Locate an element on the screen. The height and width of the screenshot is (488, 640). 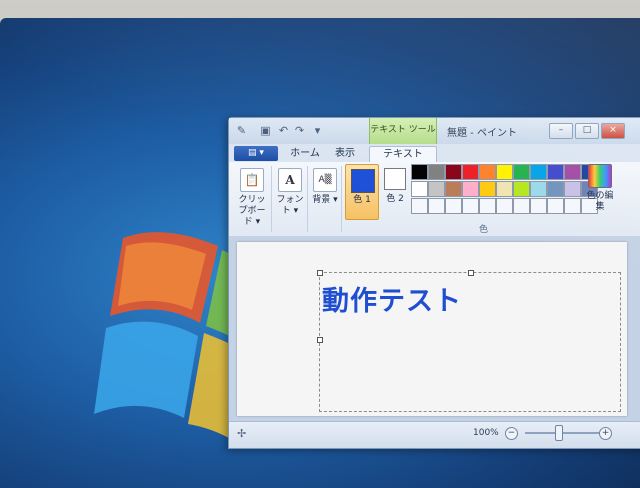
background-label: 背景 ▾ is located at coordinates (325, 200).